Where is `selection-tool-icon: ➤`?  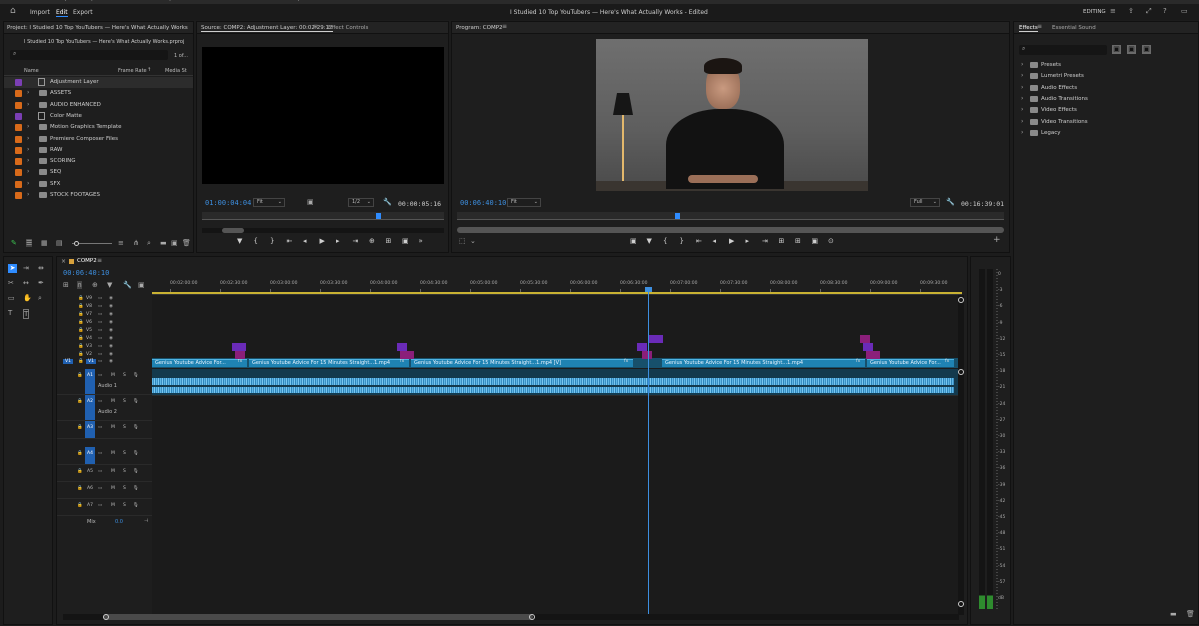 selection-tool-icon: ➤ is located at coordinates (12, 268).